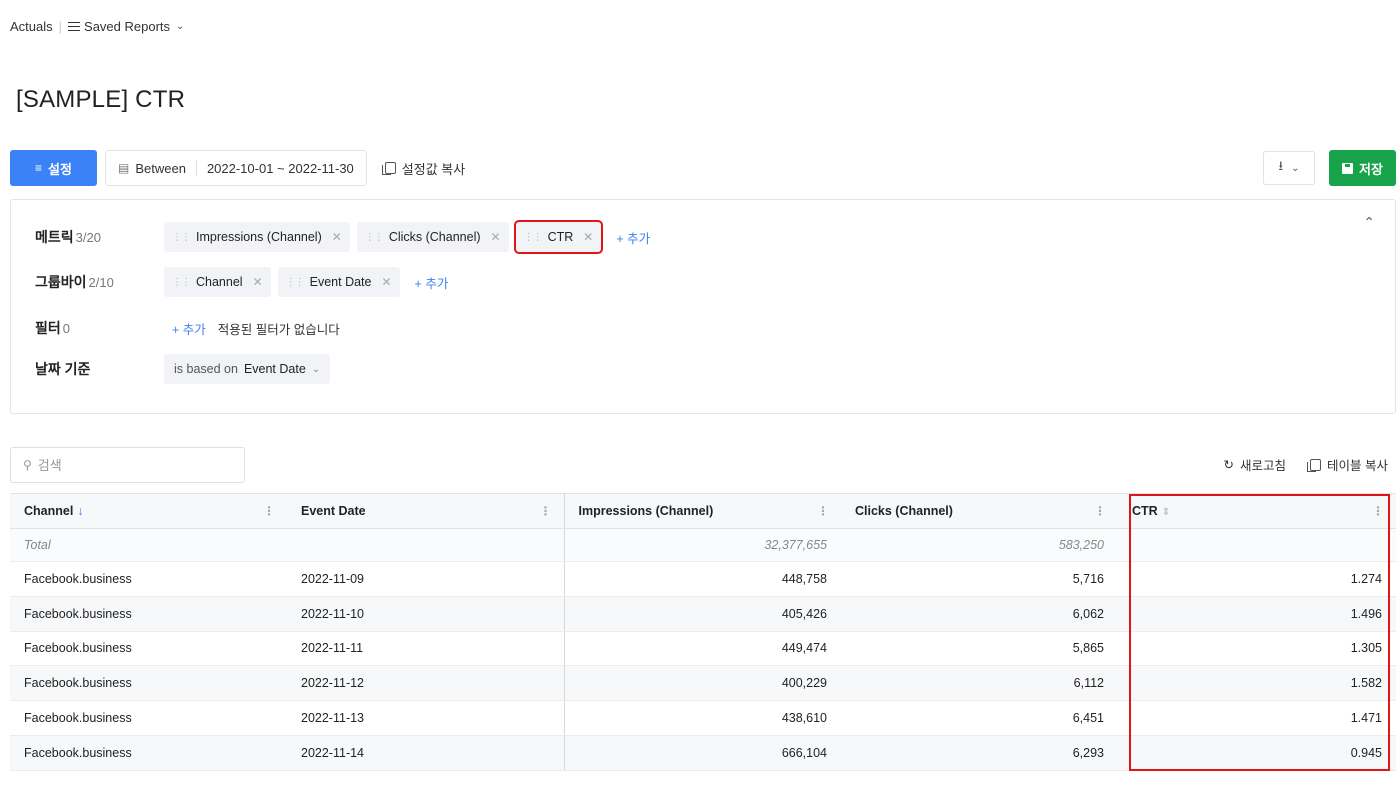 Image resolution: width=1400 pixels, height=800 pixels. Describe the element at coordinates (126, 26) in the screenshot. I see `saved-reports-dropdown: Saved Reports ⌄` at that location.